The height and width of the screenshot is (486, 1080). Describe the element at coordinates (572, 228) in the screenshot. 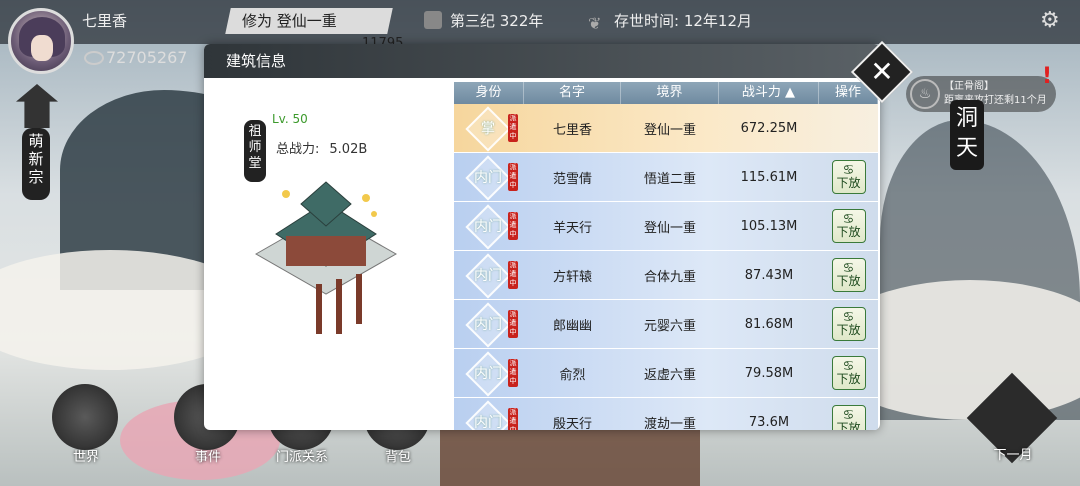

I see `member-name: 羊天行` at that location.